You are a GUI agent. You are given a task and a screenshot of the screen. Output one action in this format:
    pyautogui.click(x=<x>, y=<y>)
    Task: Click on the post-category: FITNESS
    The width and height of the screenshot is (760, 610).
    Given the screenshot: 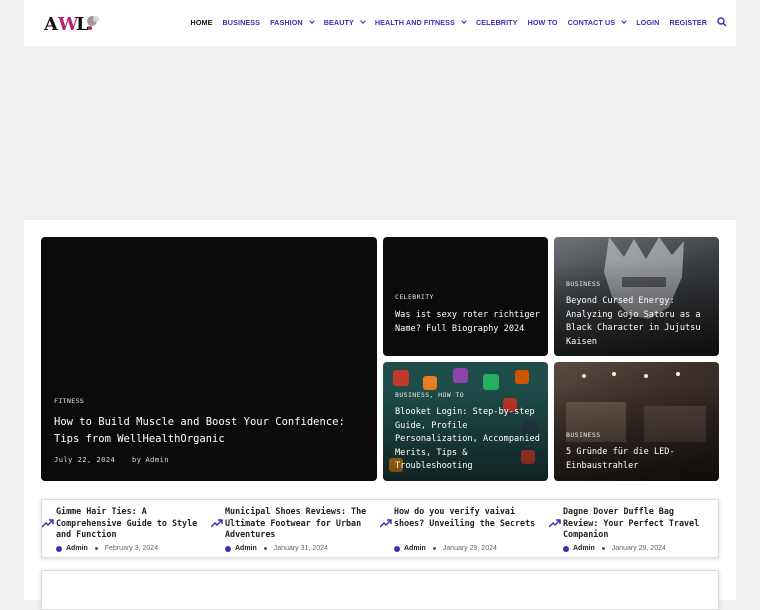 What is the action you would take?
    pyautogui.click(x=69, y=401)
    